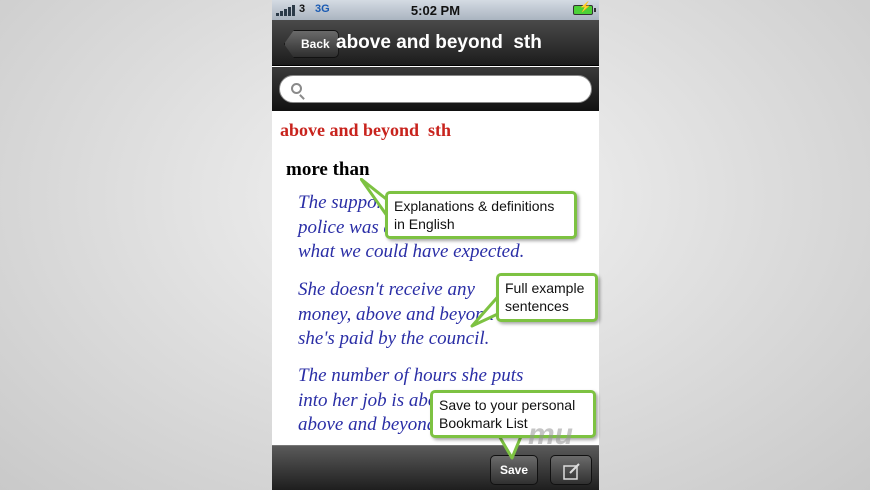 This screenshot has height=490, width=870. Describe the element at coordinates (424, 224) in the screenshot. I see `callout-line: in English` at that location.